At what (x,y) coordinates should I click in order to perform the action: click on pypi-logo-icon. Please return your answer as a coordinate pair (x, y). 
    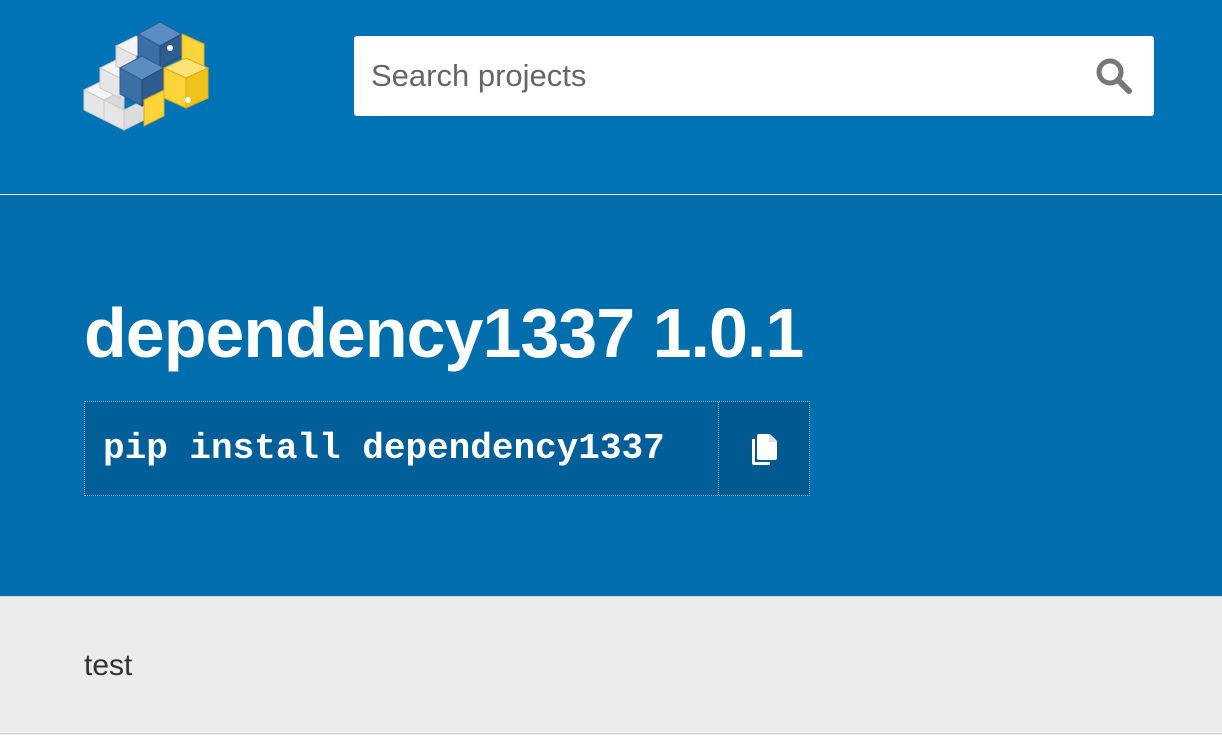
    Looking at the image, I should click on (146, 76).